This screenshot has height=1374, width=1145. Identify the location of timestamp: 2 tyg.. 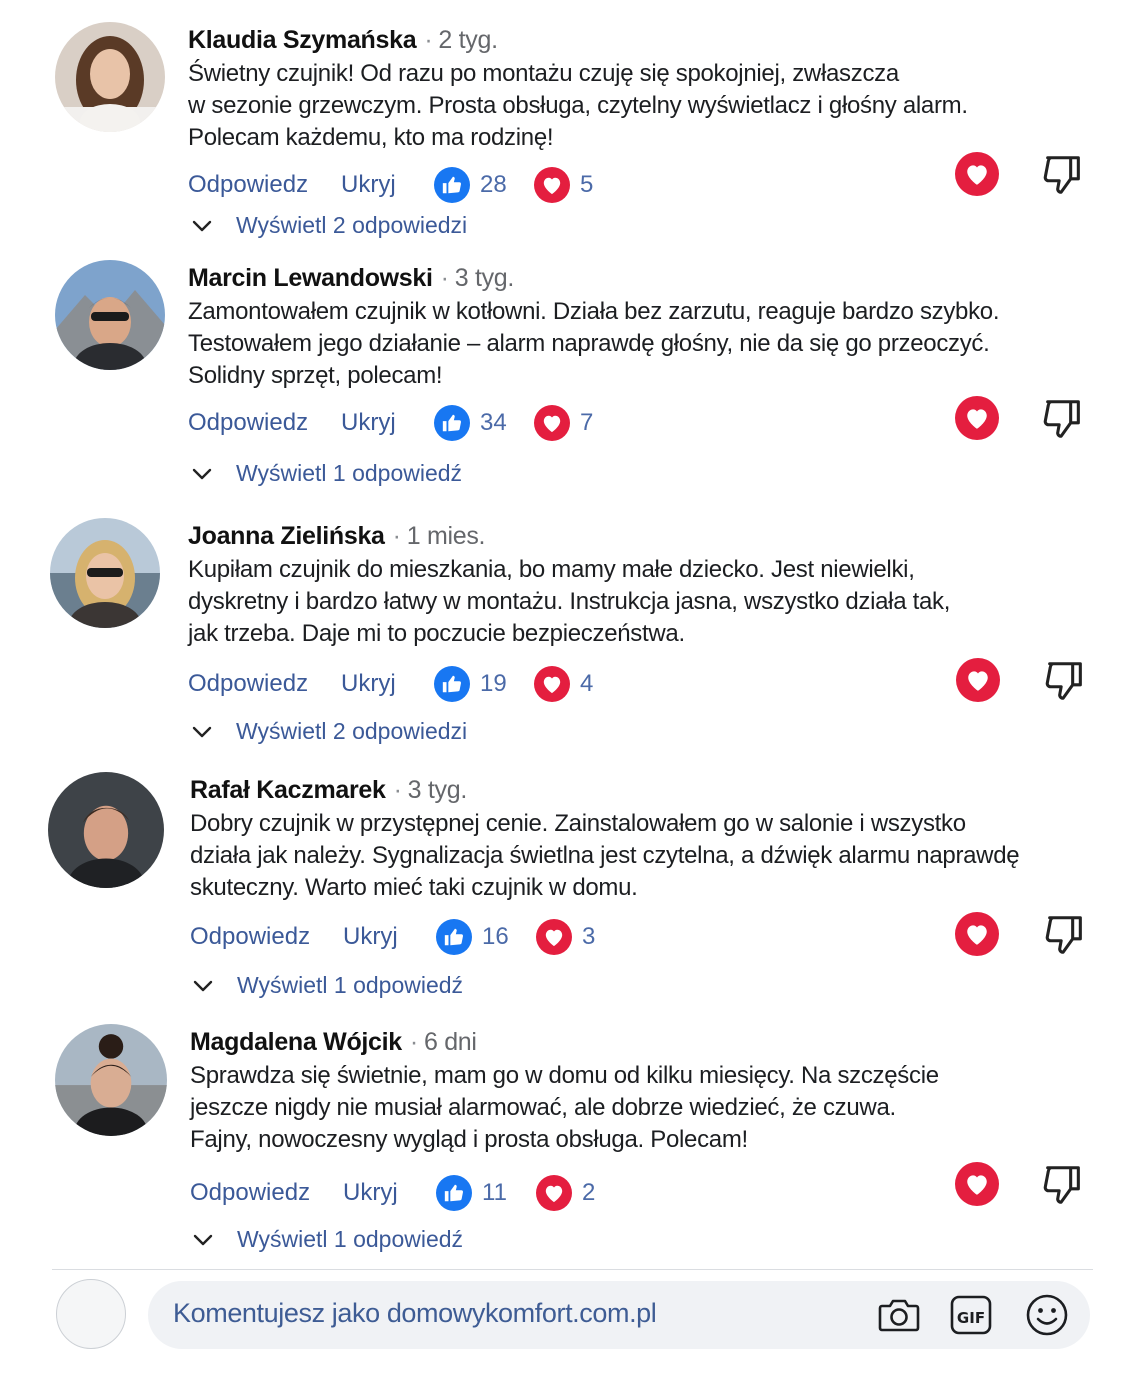
(468, 40).